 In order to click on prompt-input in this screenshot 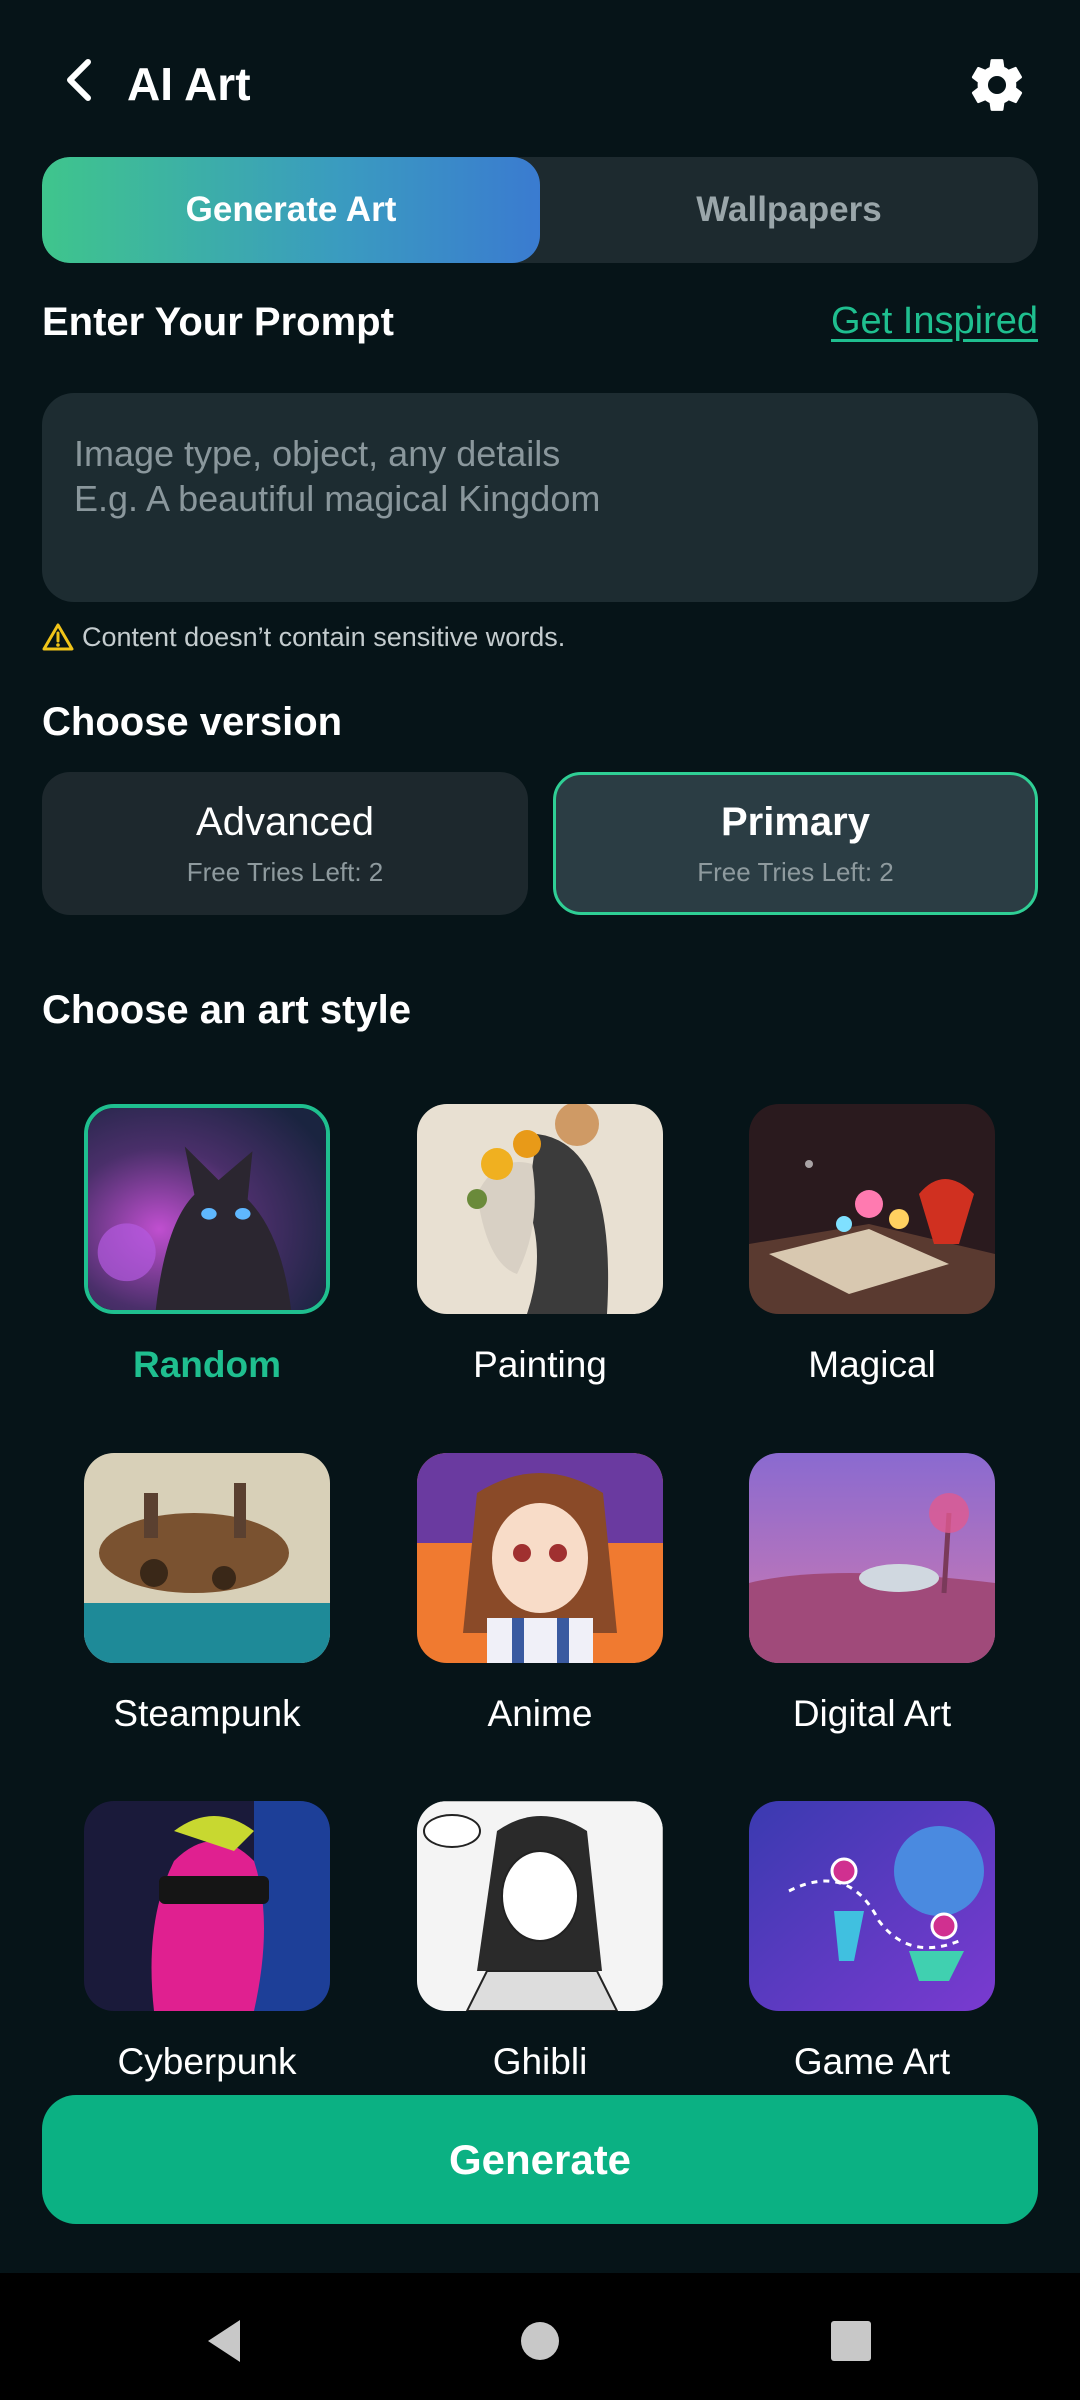, I will do `click(540, 497)`.